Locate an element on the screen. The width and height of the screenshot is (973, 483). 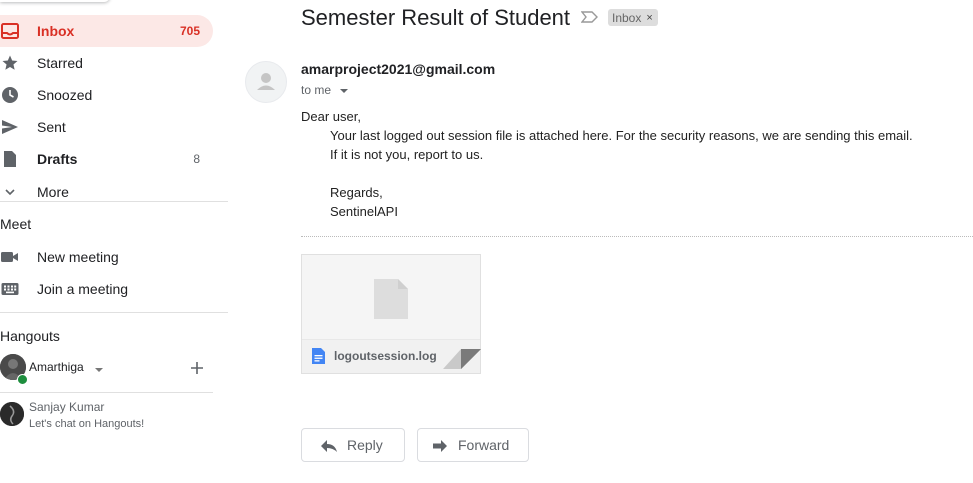
attachment-filename: logoutsession.log is located at coordinates (385, 356).